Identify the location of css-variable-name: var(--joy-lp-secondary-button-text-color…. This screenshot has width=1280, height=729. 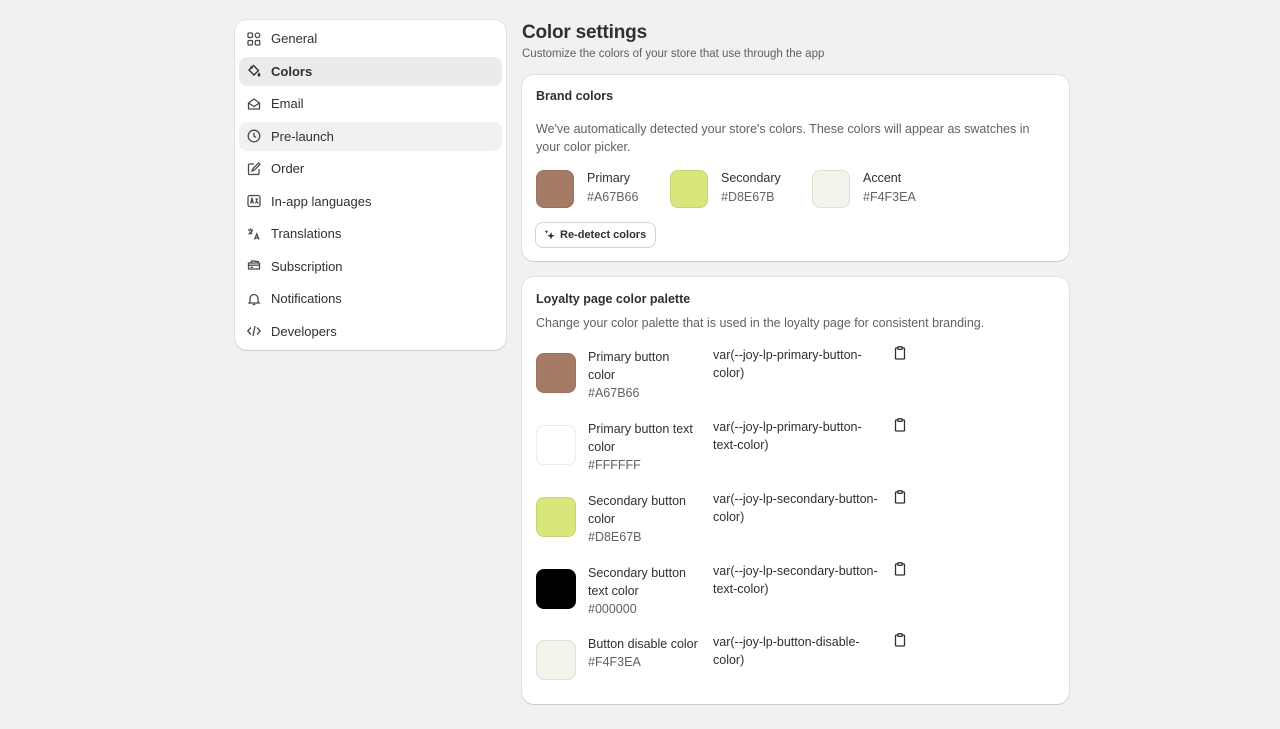
(795, 580).